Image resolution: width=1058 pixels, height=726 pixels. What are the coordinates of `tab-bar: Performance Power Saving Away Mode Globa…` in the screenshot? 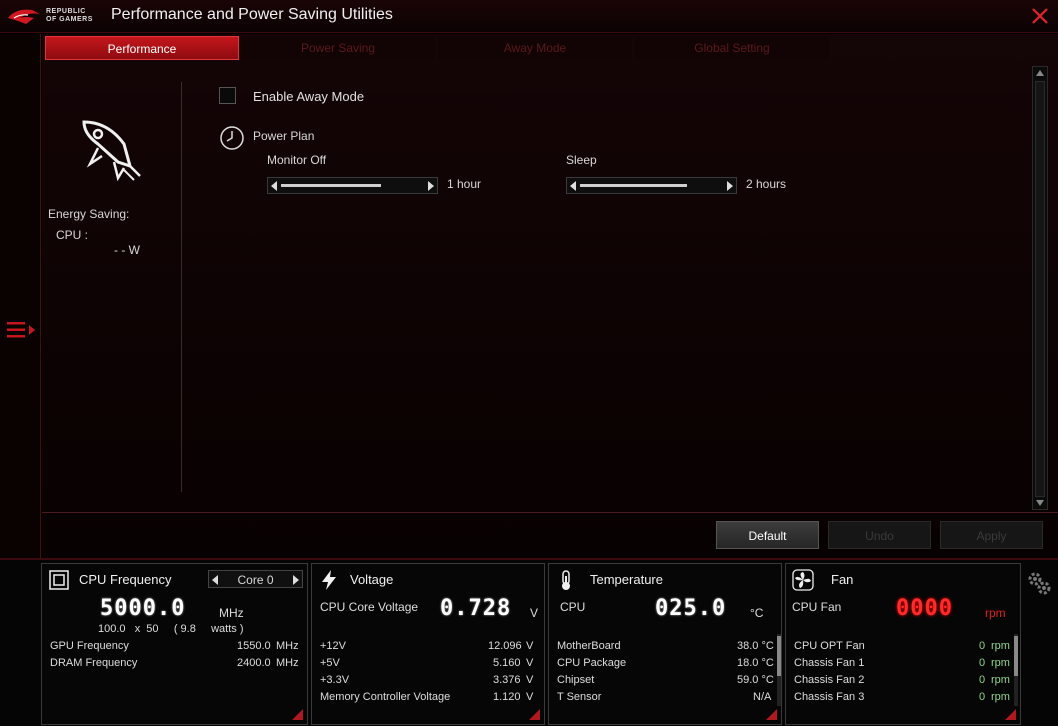 It's located at (550, 48).